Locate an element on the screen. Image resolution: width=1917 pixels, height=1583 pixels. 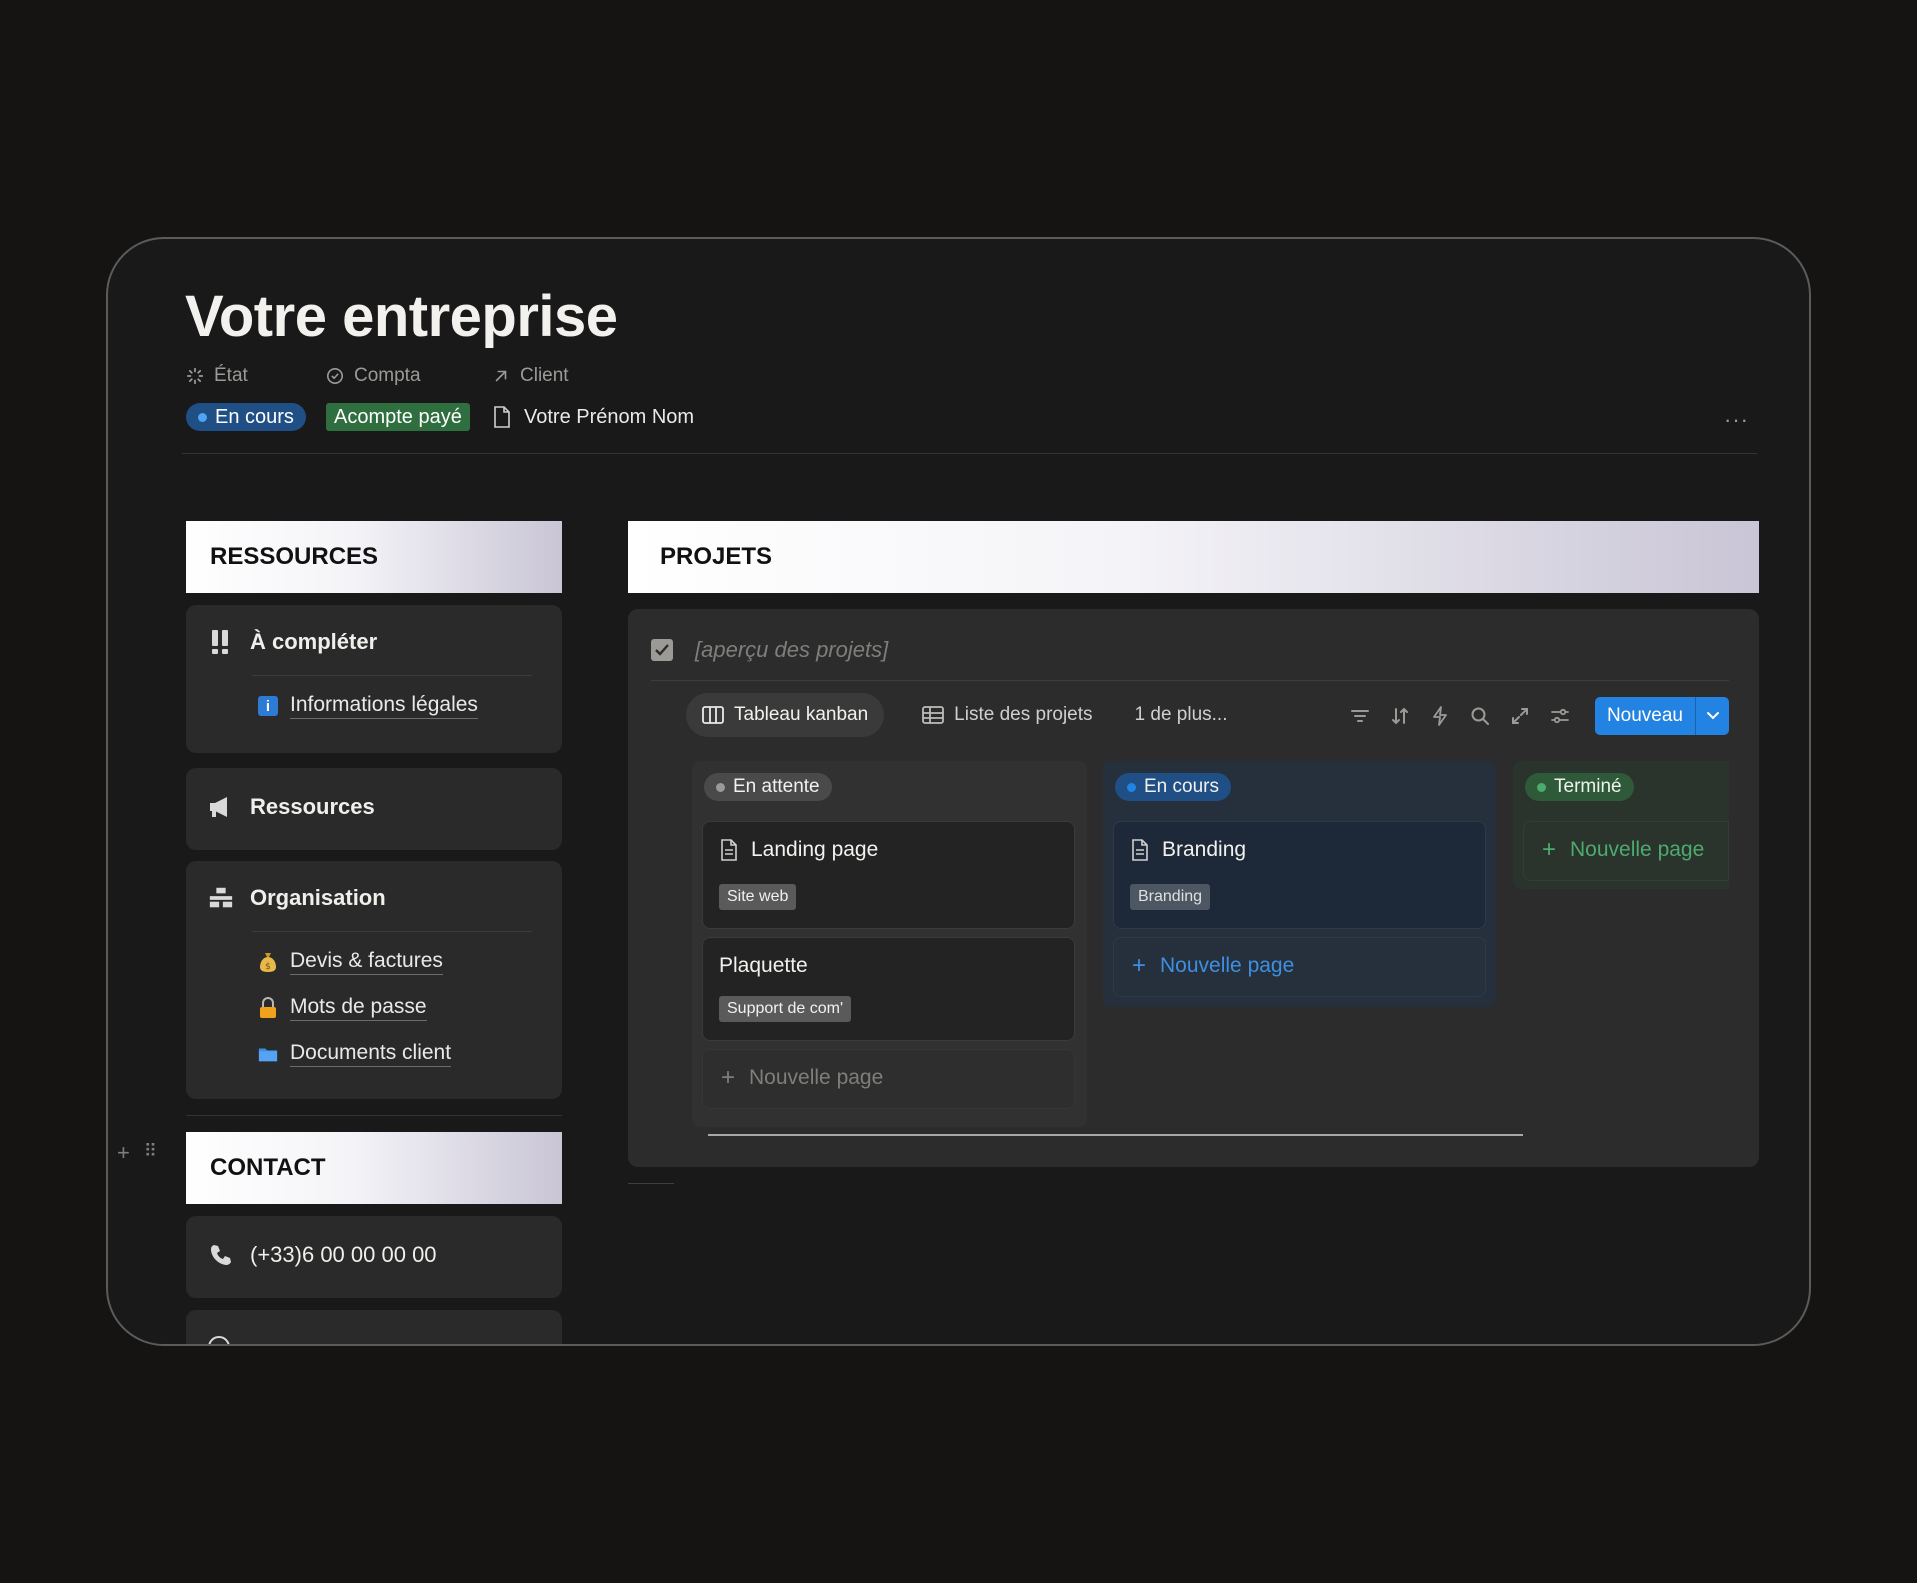
horizontal-scrollbar is located at coordinates (1115, 1135).